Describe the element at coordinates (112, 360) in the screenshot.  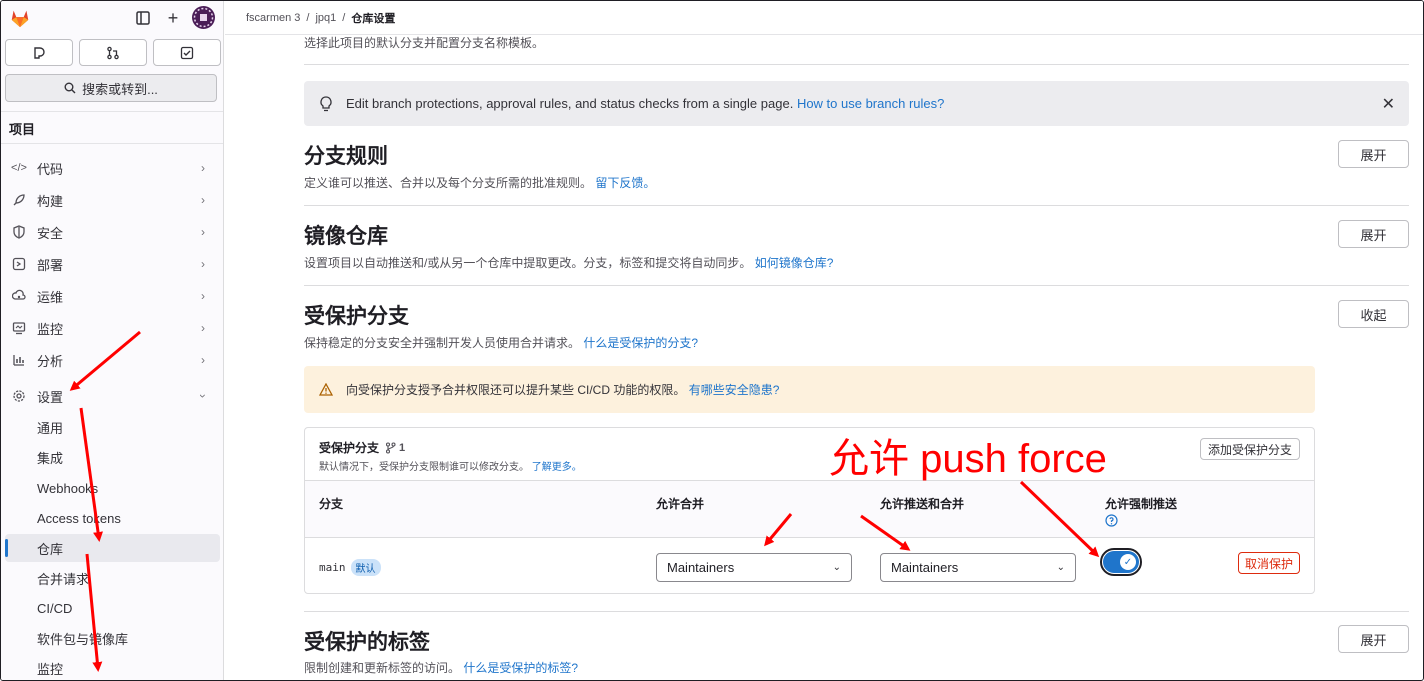
I see `sidebar-item-analyze: 分析 ›` at that location.